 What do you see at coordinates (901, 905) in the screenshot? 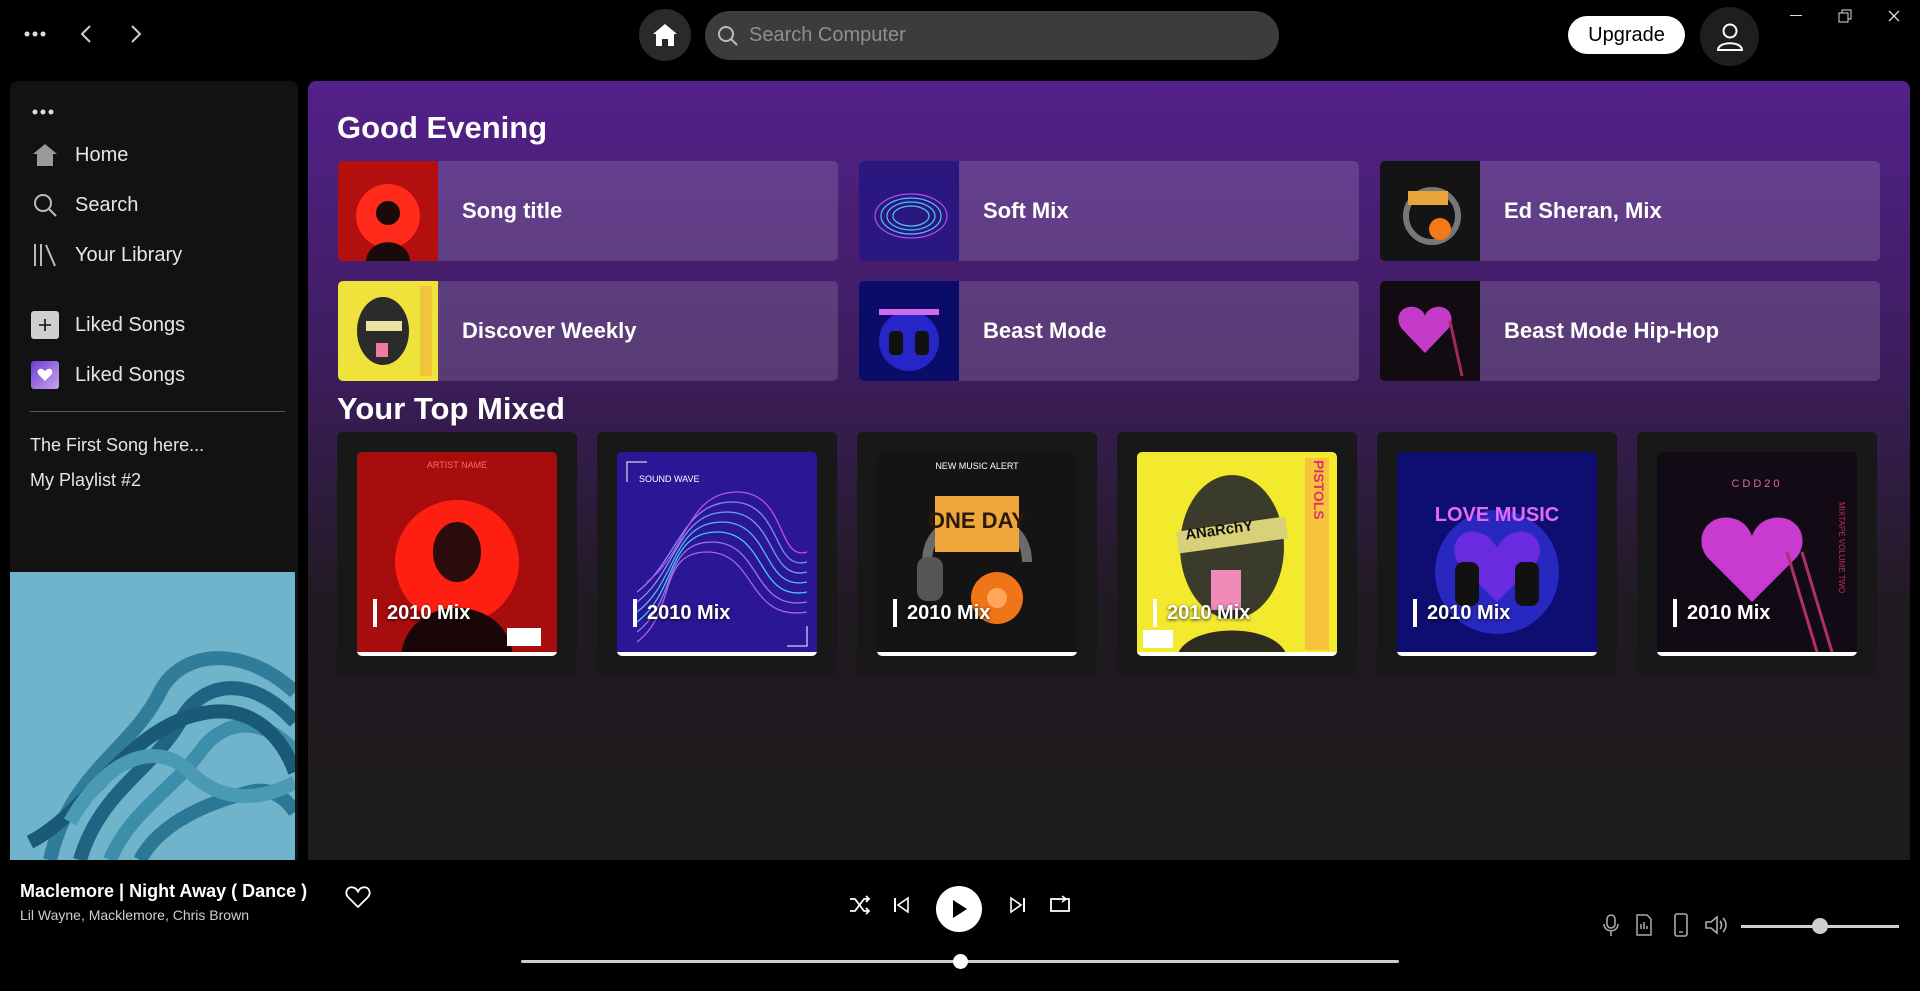
I see `previous-button` at bounding box center [901, 905].